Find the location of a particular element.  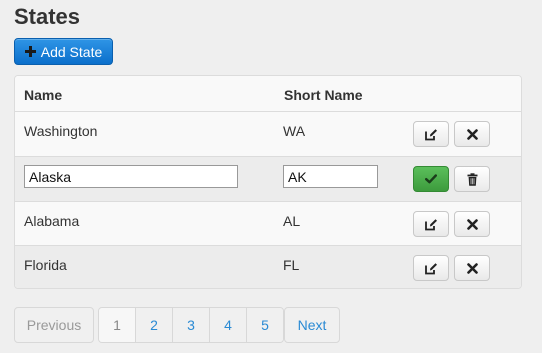

name-input is located at coordinates (131, 176).